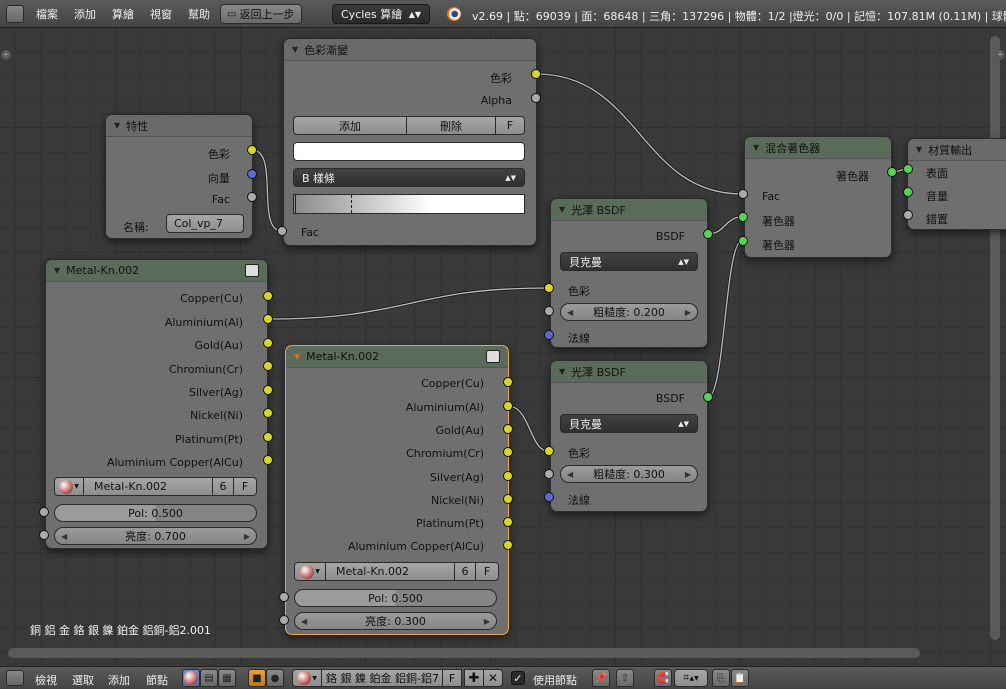 The height and width of the screenshot is (689, 1006). I want to click on metal1-pol-input-socket, so click(44, 512).